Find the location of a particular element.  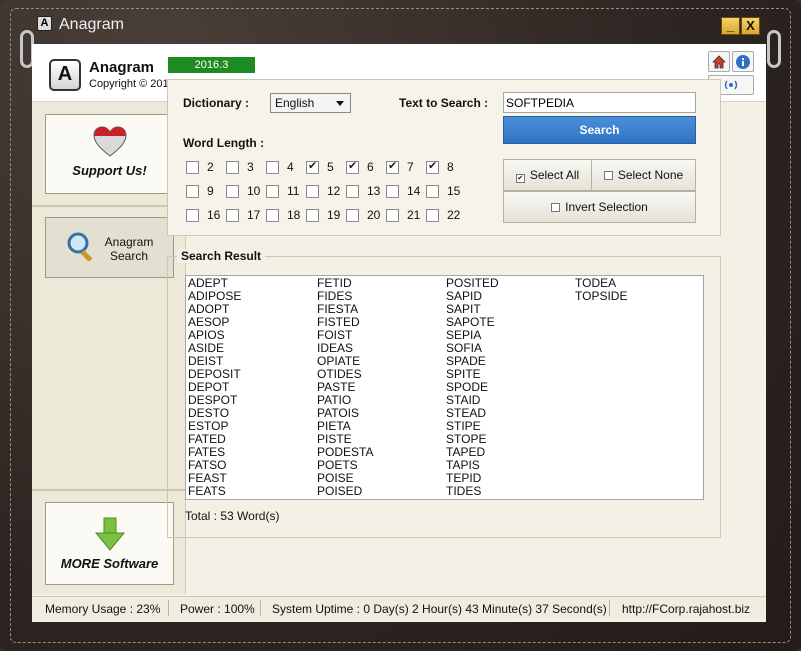

anagram-search-label: Anagram Search is located at coordinates (129, 249).